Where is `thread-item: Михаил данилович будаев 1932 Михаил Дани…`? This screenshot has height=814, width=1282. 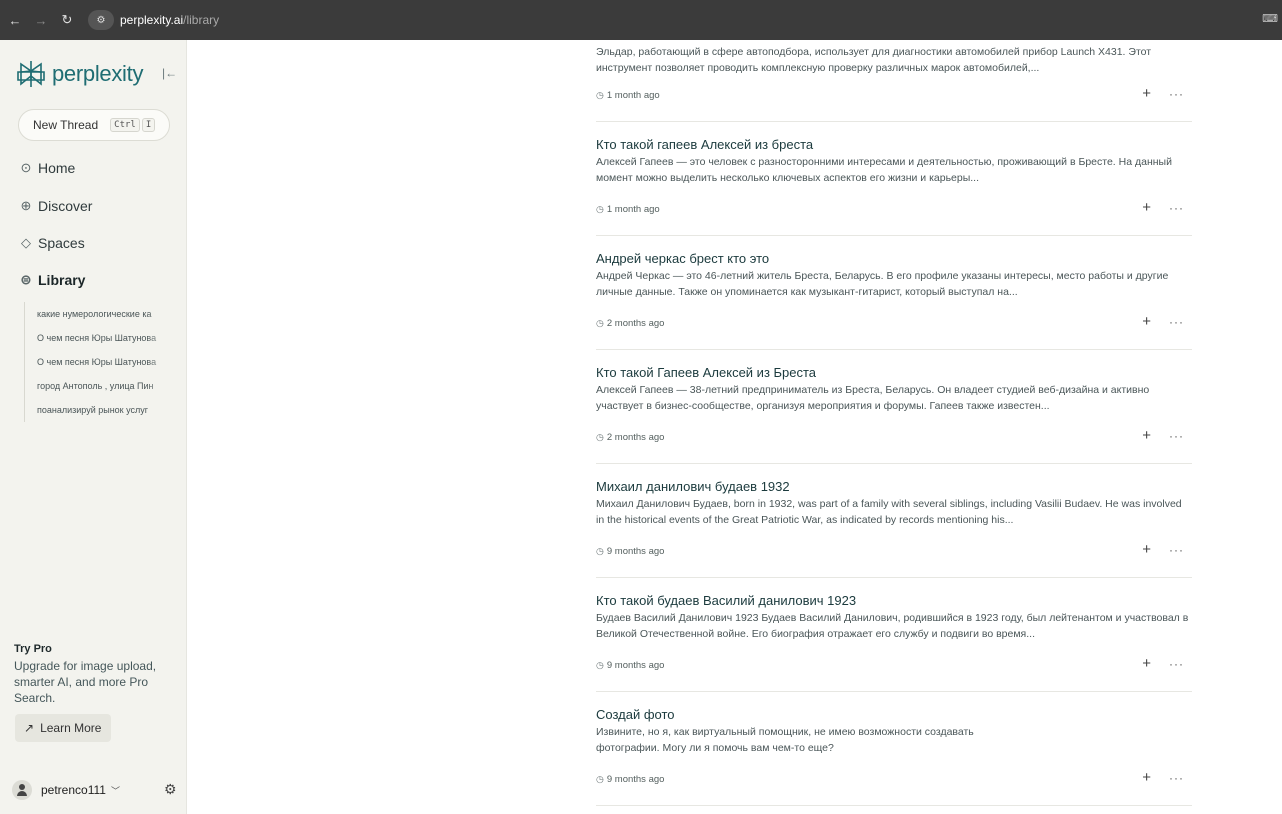 thread-item: Михаил данилович будаев 1932 Михаил Дани… is located at coordinates (894, 521).